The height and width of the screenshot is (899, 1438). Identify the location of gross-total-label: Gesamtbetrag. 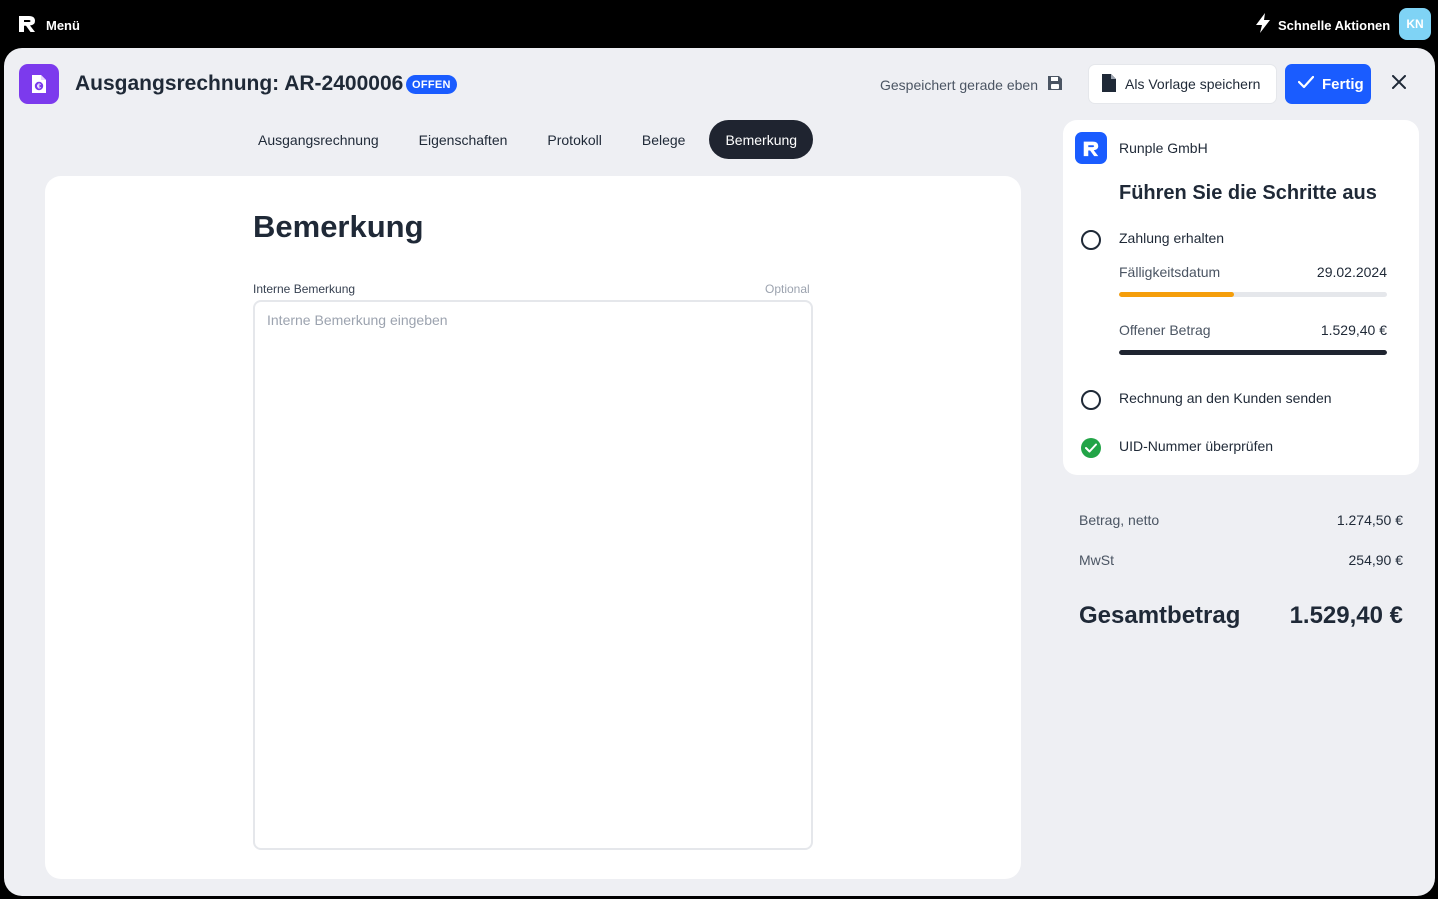
(1160, 615).